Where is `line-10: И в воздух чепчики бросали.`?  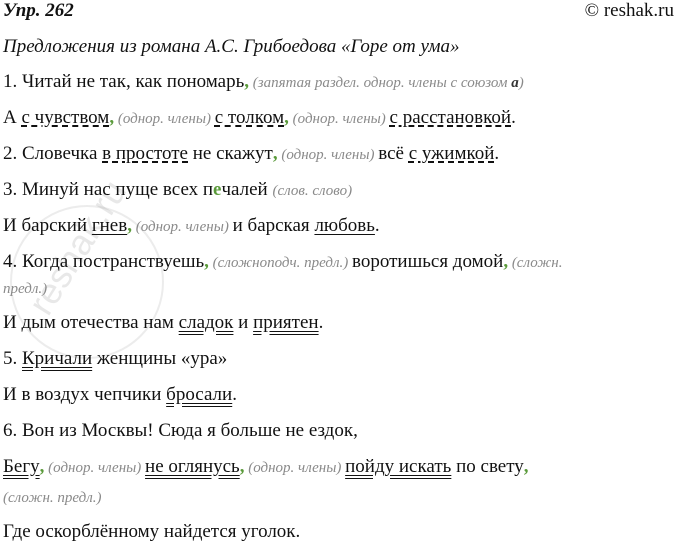
line-10: И в воздух чепчики бросали. is located at coordinates (120, 394).